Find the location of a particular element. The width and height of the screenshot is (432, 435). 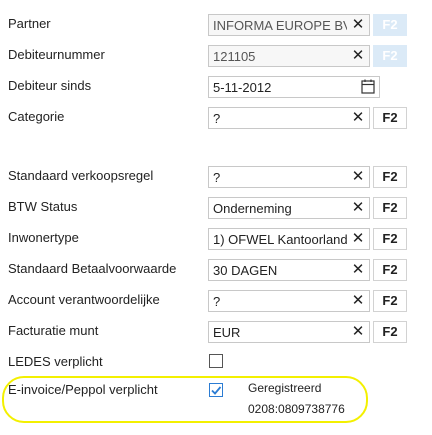

standaard-verkoopsregel-f2-button: F2 is located at coordinates (390, 177).